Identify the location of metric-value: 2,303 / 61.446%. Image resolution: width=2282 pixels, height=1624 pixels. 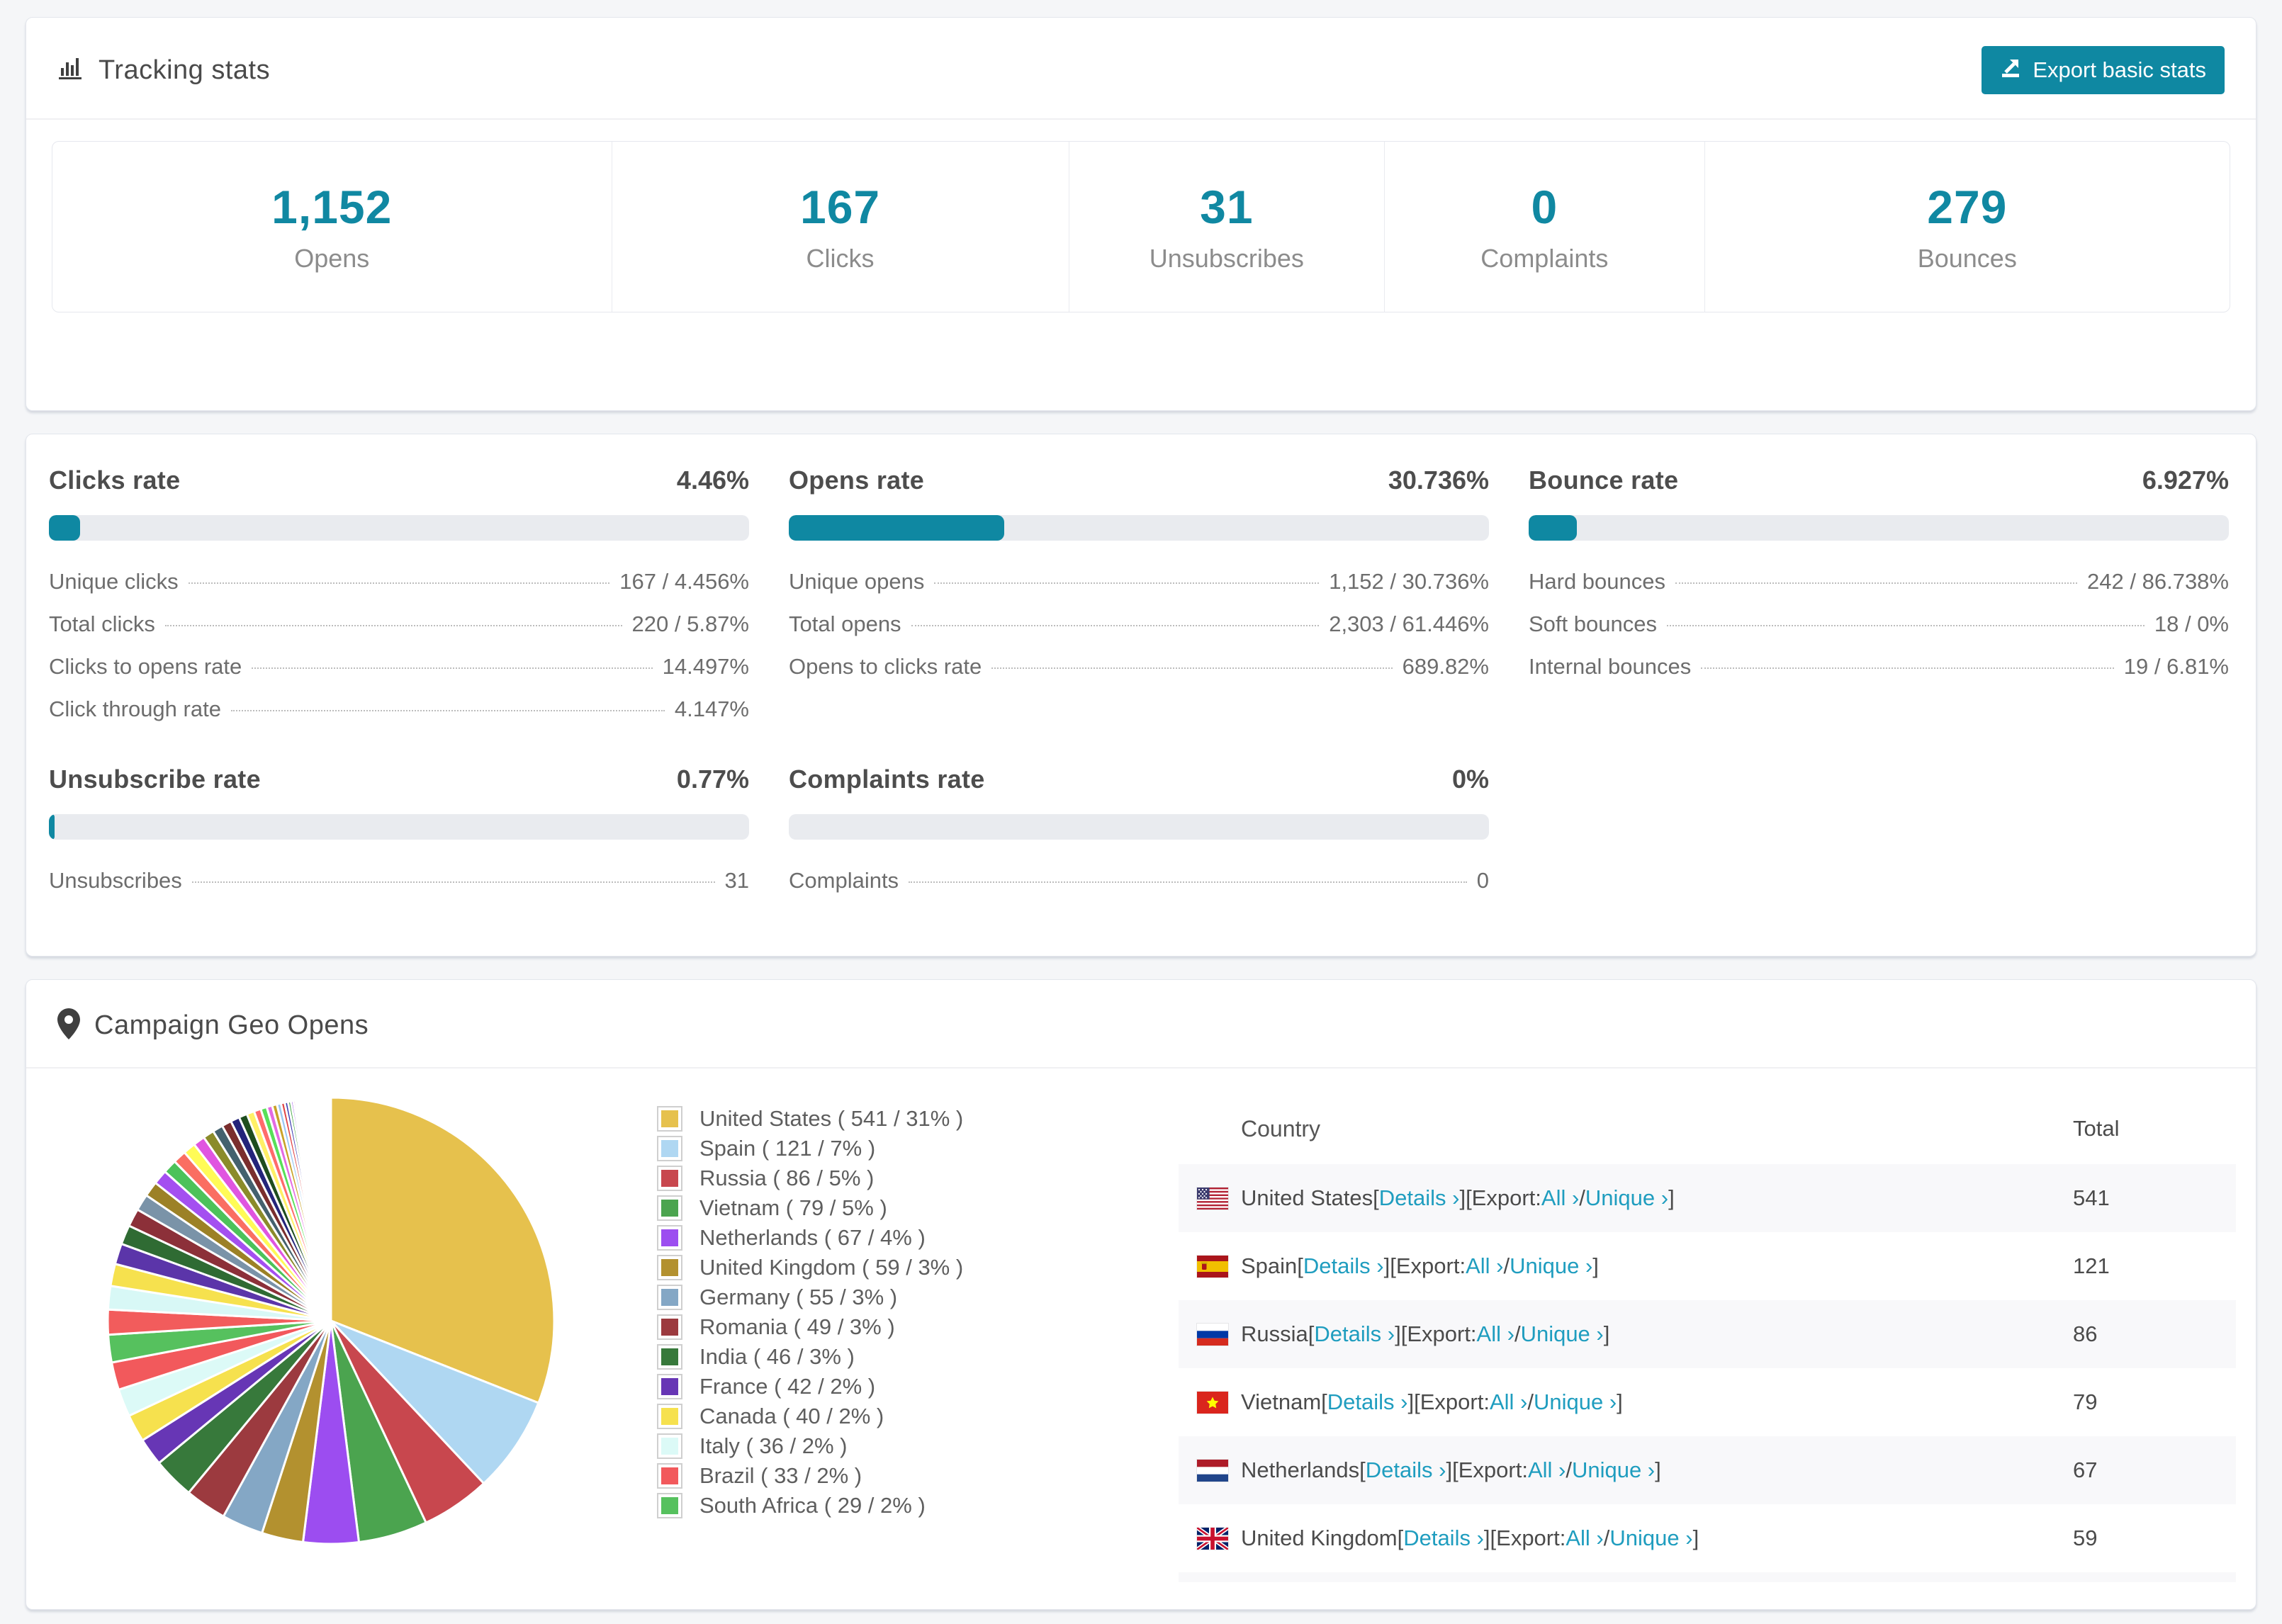
(1409, 623).